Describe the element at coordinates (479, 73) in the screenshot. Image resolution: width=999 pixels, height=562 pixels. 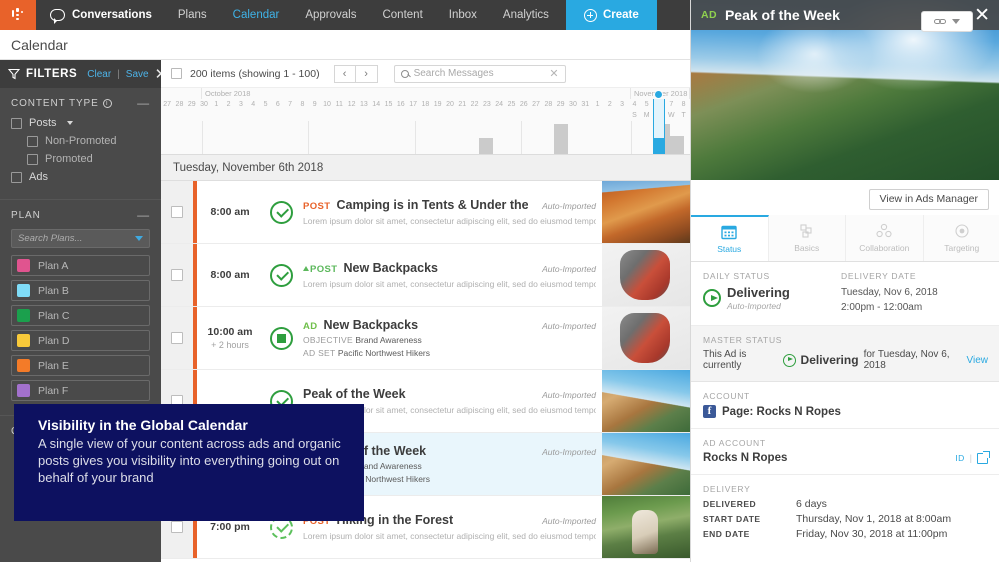
I see `search-messages-input: Search Messages ✕` at that location.